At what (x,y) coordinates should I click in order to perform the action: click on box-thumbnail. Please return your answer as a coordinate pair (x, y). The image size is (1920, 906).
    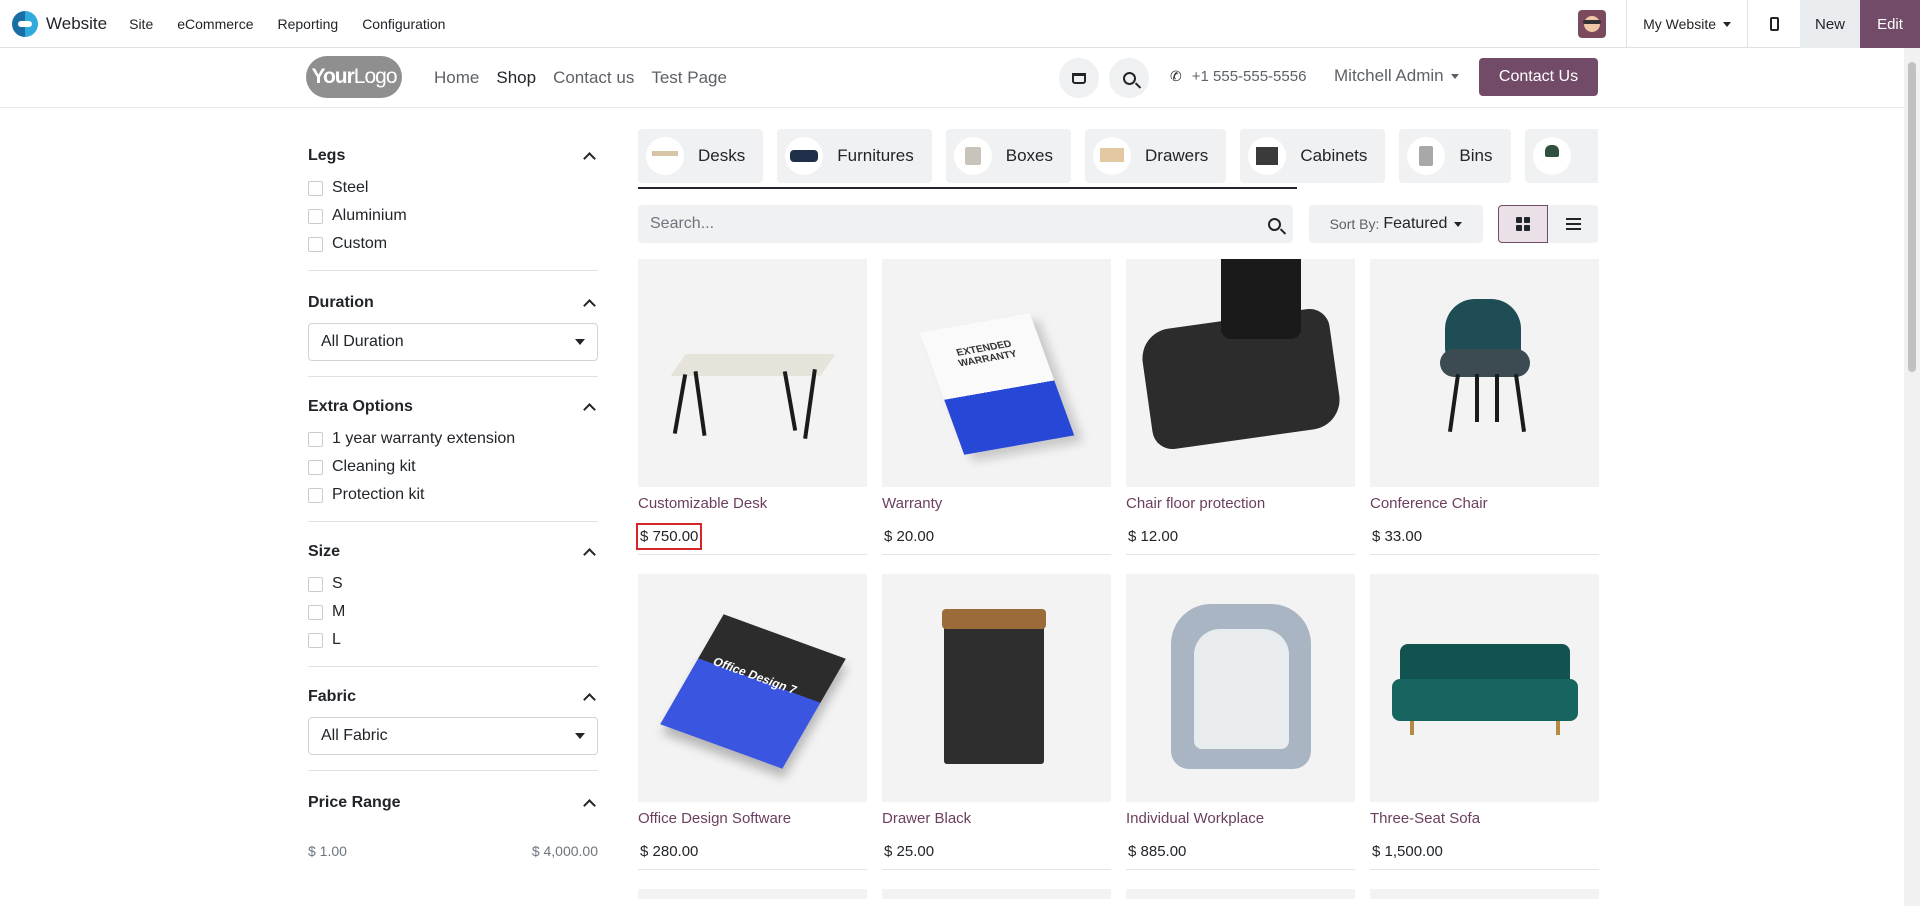
    Looking at the image, I should click on (972, 156).